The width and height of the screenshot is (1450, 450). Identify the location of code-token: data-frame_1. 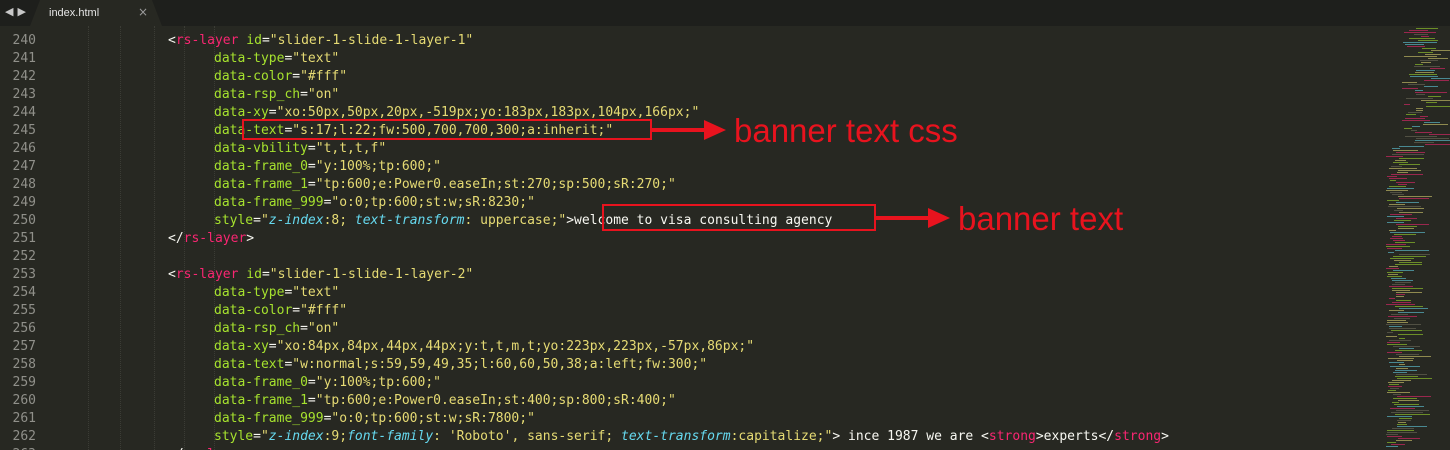
(261, 184).